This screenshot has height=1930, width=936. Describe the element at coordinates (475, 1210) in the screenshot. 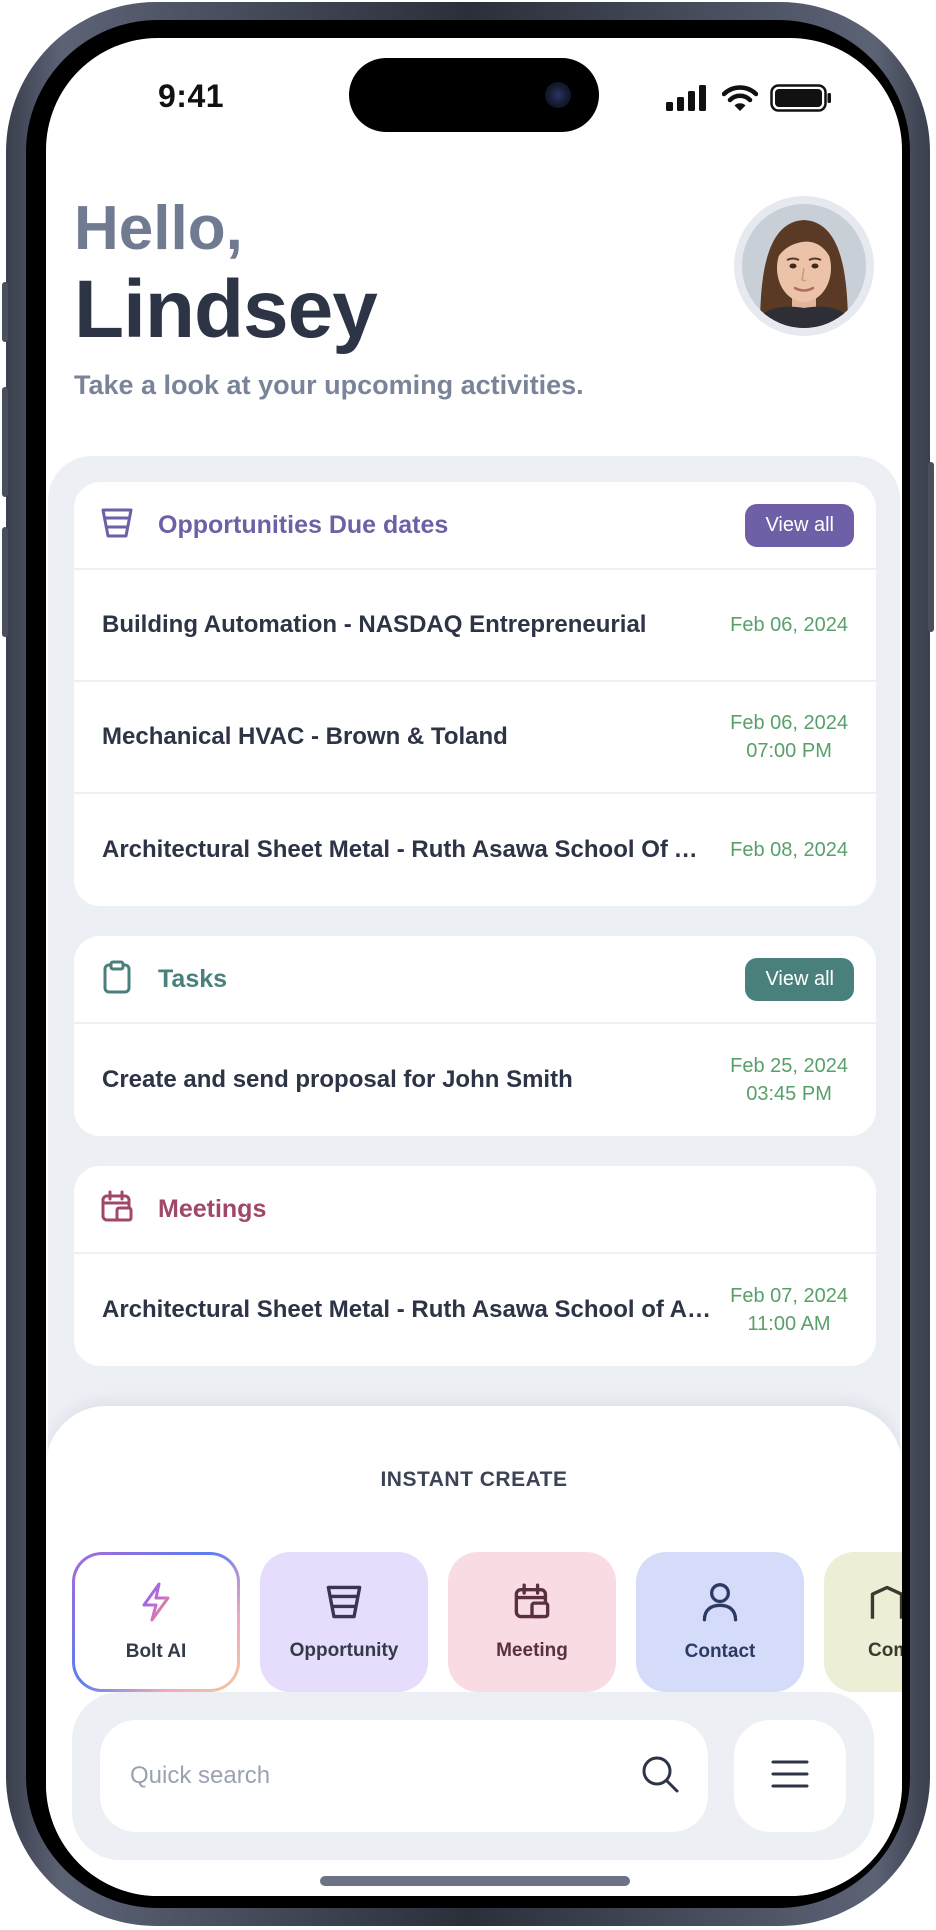

I see `meetings-header: Meetings` at that location.